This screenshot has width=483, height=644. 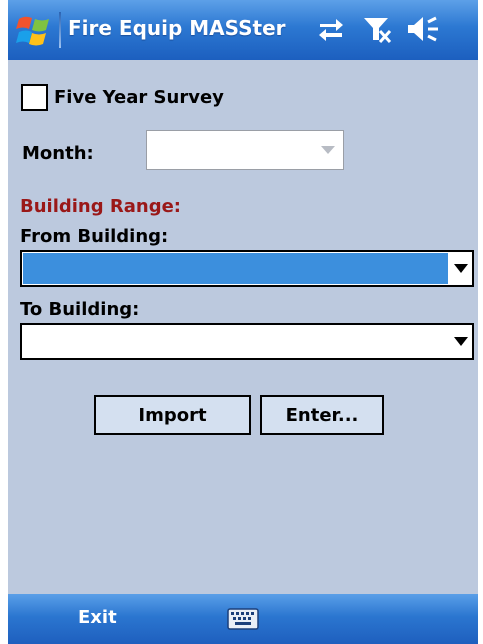 What do you see at coordinates (423, 29) in the screenshot?
I see `volume-icon` at bounding box center [423, 29].